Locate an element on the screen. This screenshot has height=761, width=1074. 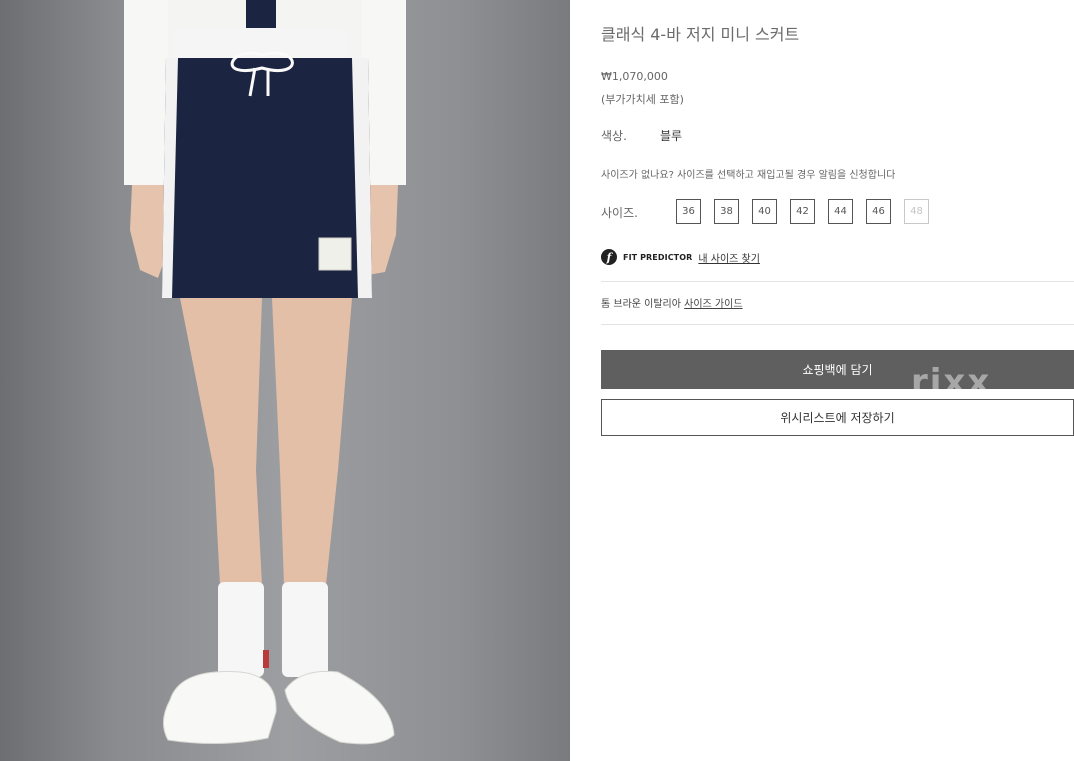
size-option-38: 38 is located at coordinates (726, 211).